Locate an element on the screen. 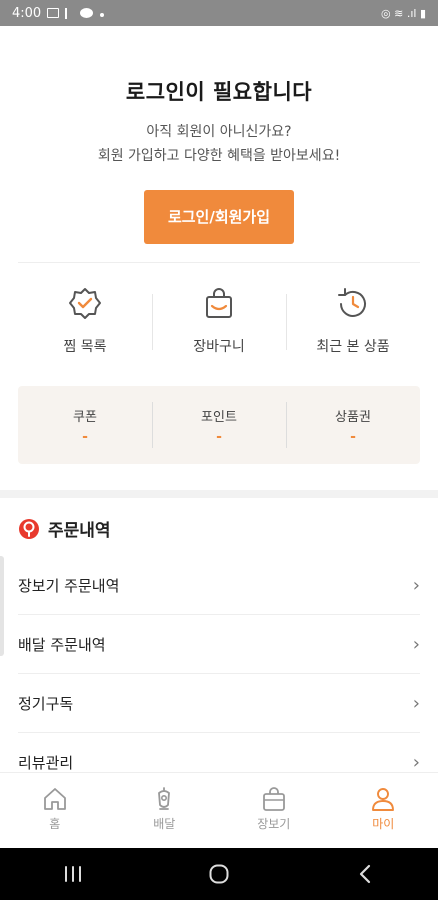 This screenshot has width=438, height=900. system-nav-bar is located at coordinates (219, 874).